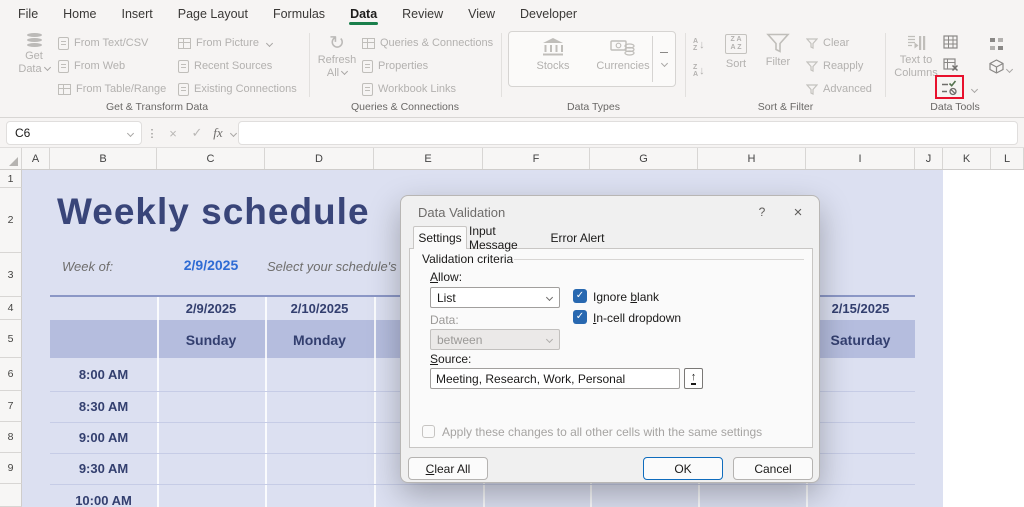 The height and width of the screenshot is (507, 1024). What do you see at coordinates (440, 237) in the screenshot?
I see `tab-settings: Settings` at bounding box center [440, 237].